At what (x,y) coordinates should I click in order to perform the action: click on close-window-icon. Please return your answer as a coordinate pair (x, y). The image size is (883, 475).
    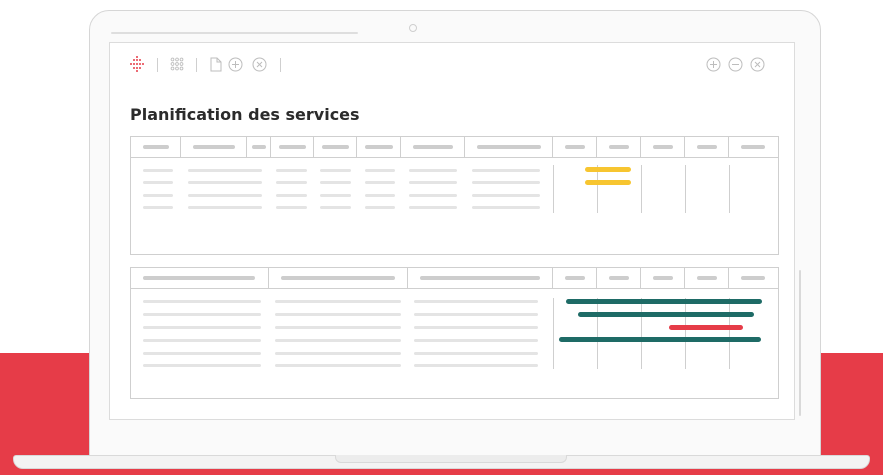
    Looking at the image, I should click on (757, 64).